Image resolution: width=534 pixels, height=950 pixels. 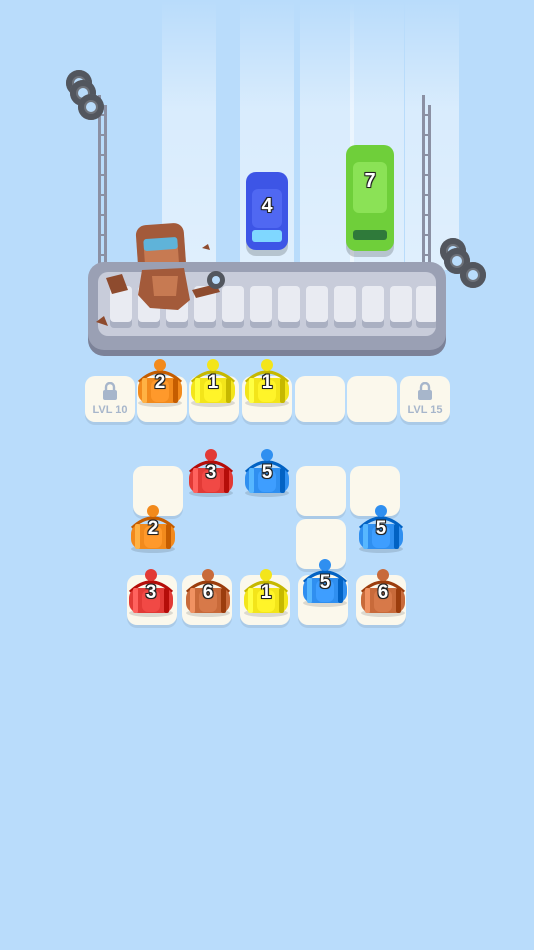 What do you see at coordinates (267, 206) in the screenshot?
I see `car-number: 4` at bounding box center [267, 206].